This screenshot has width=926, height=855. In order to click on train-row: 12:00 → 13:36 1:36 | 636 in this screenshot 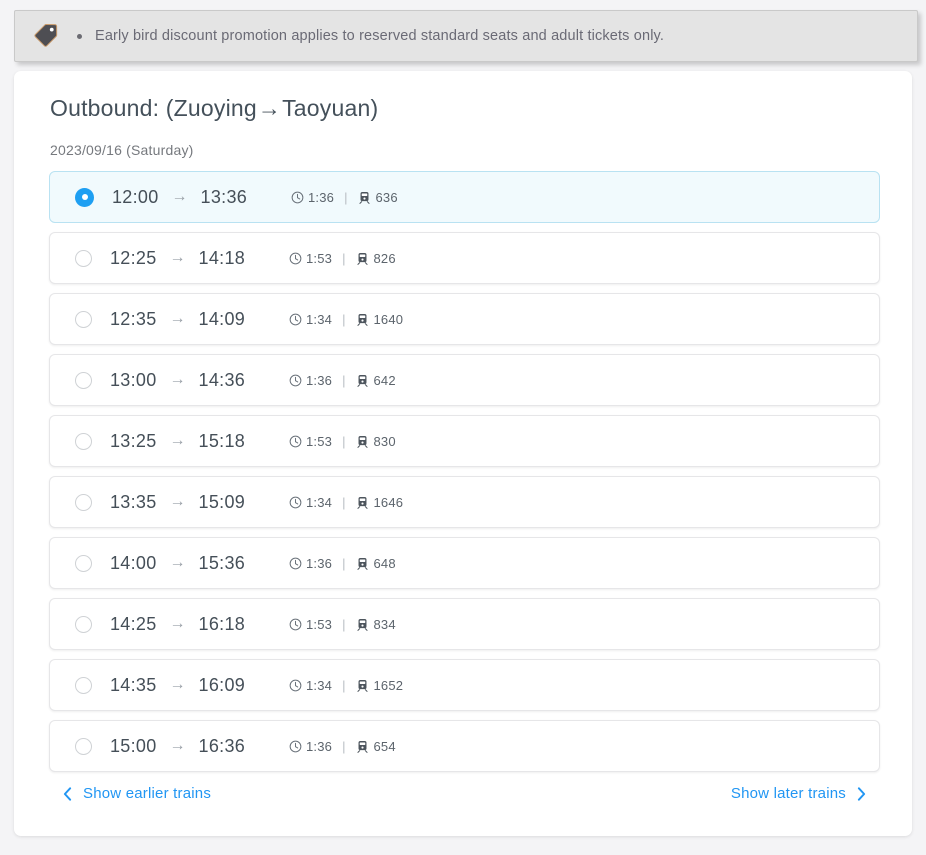, I will do `click(464, 197)`.